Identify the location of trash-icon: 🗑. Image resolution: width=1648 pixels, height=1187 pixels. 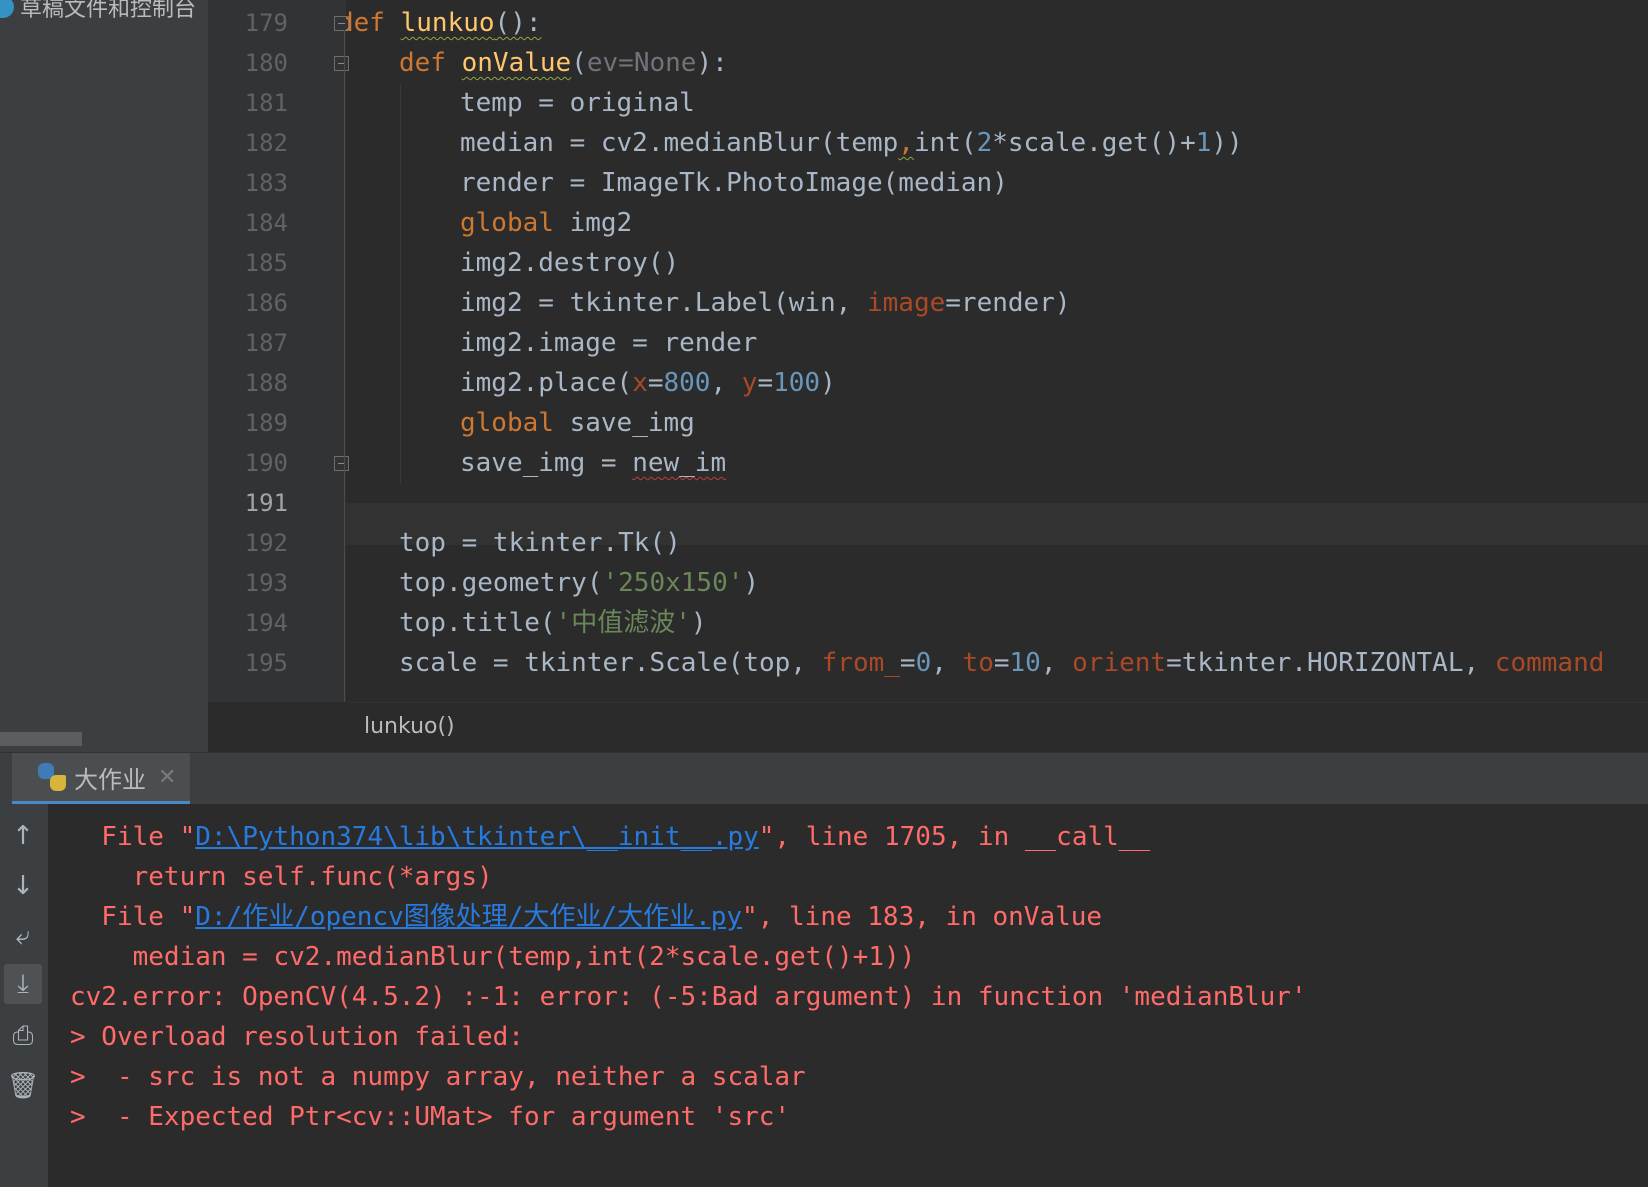
(23, 1086).